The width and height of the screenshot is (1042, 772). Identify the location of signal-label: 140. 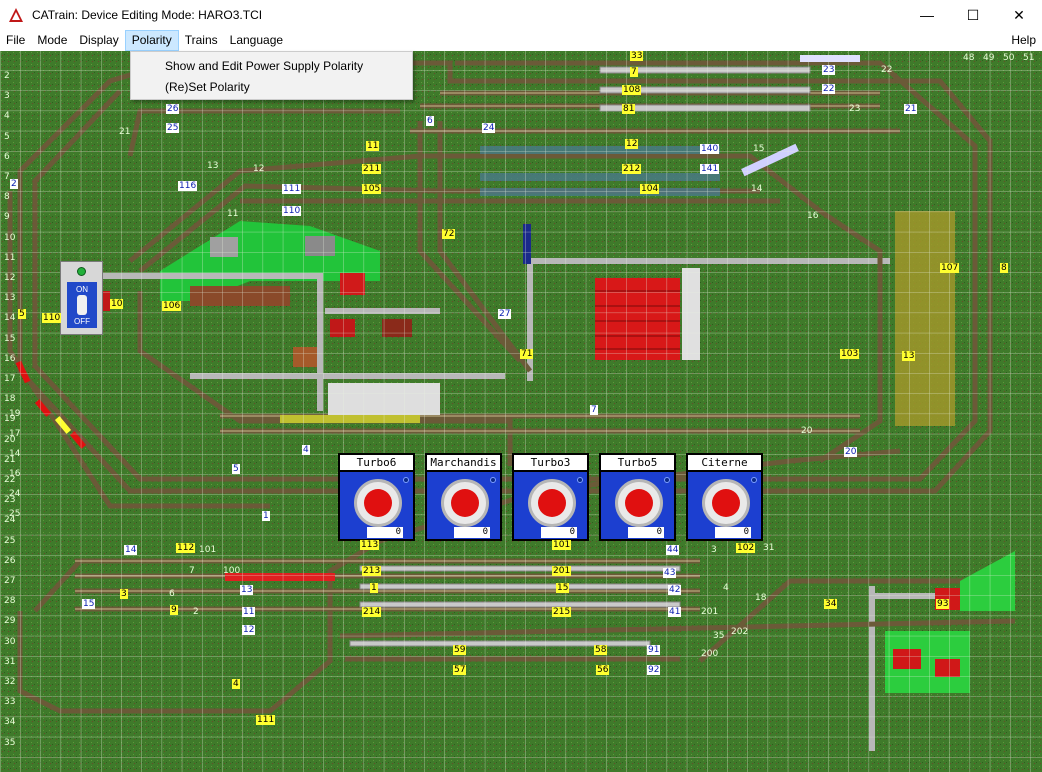
(710, 149).